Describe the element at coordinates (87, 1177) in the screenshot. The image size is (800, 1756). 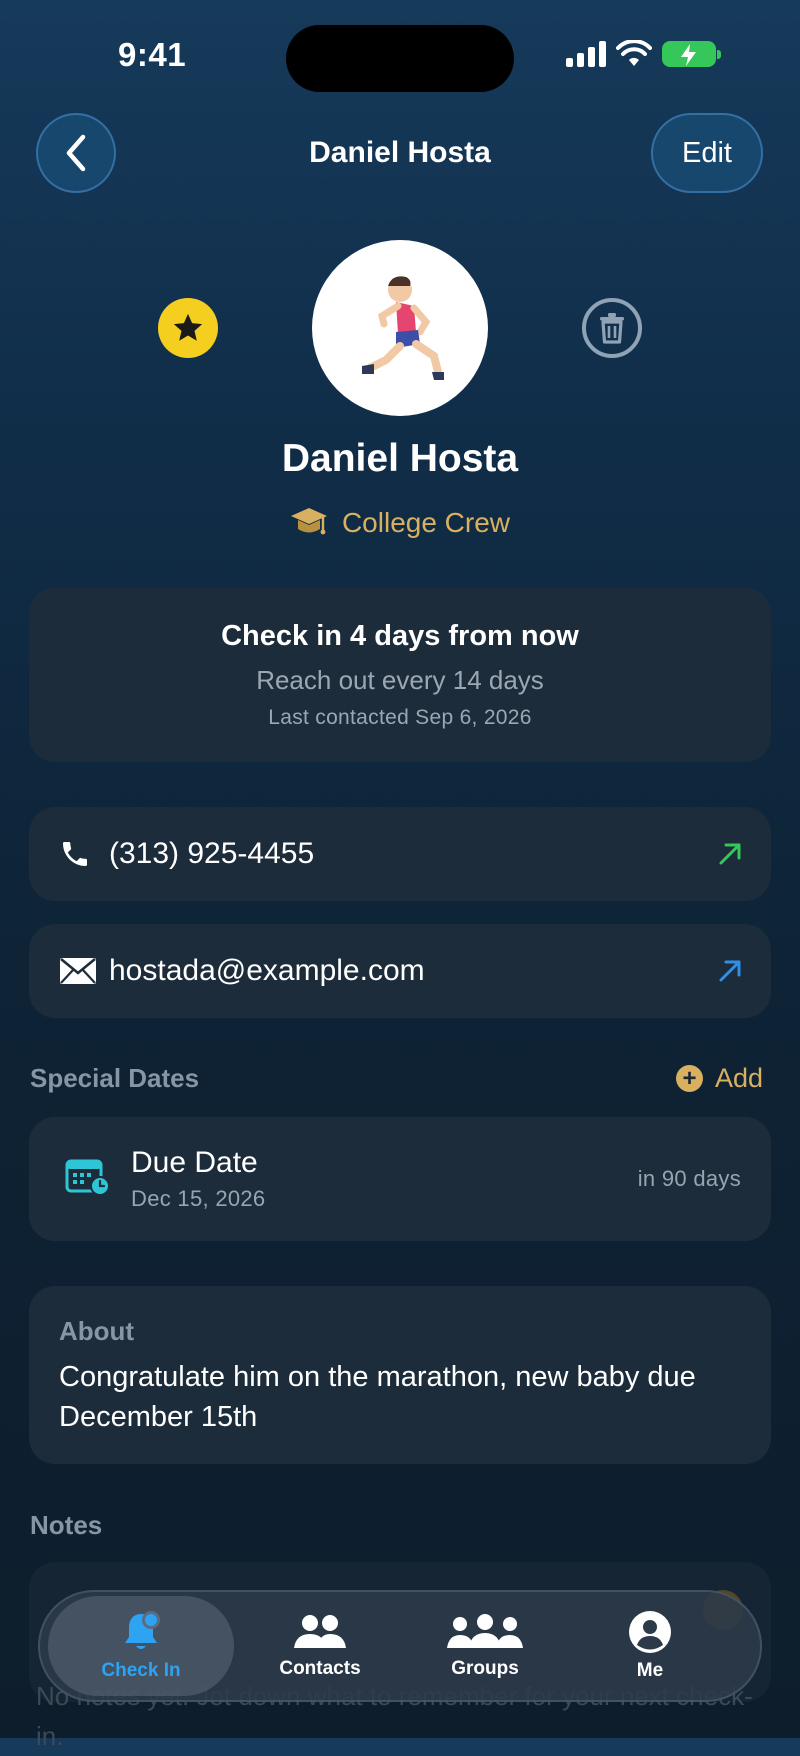
I see `calendar-clock-icon` at that location.